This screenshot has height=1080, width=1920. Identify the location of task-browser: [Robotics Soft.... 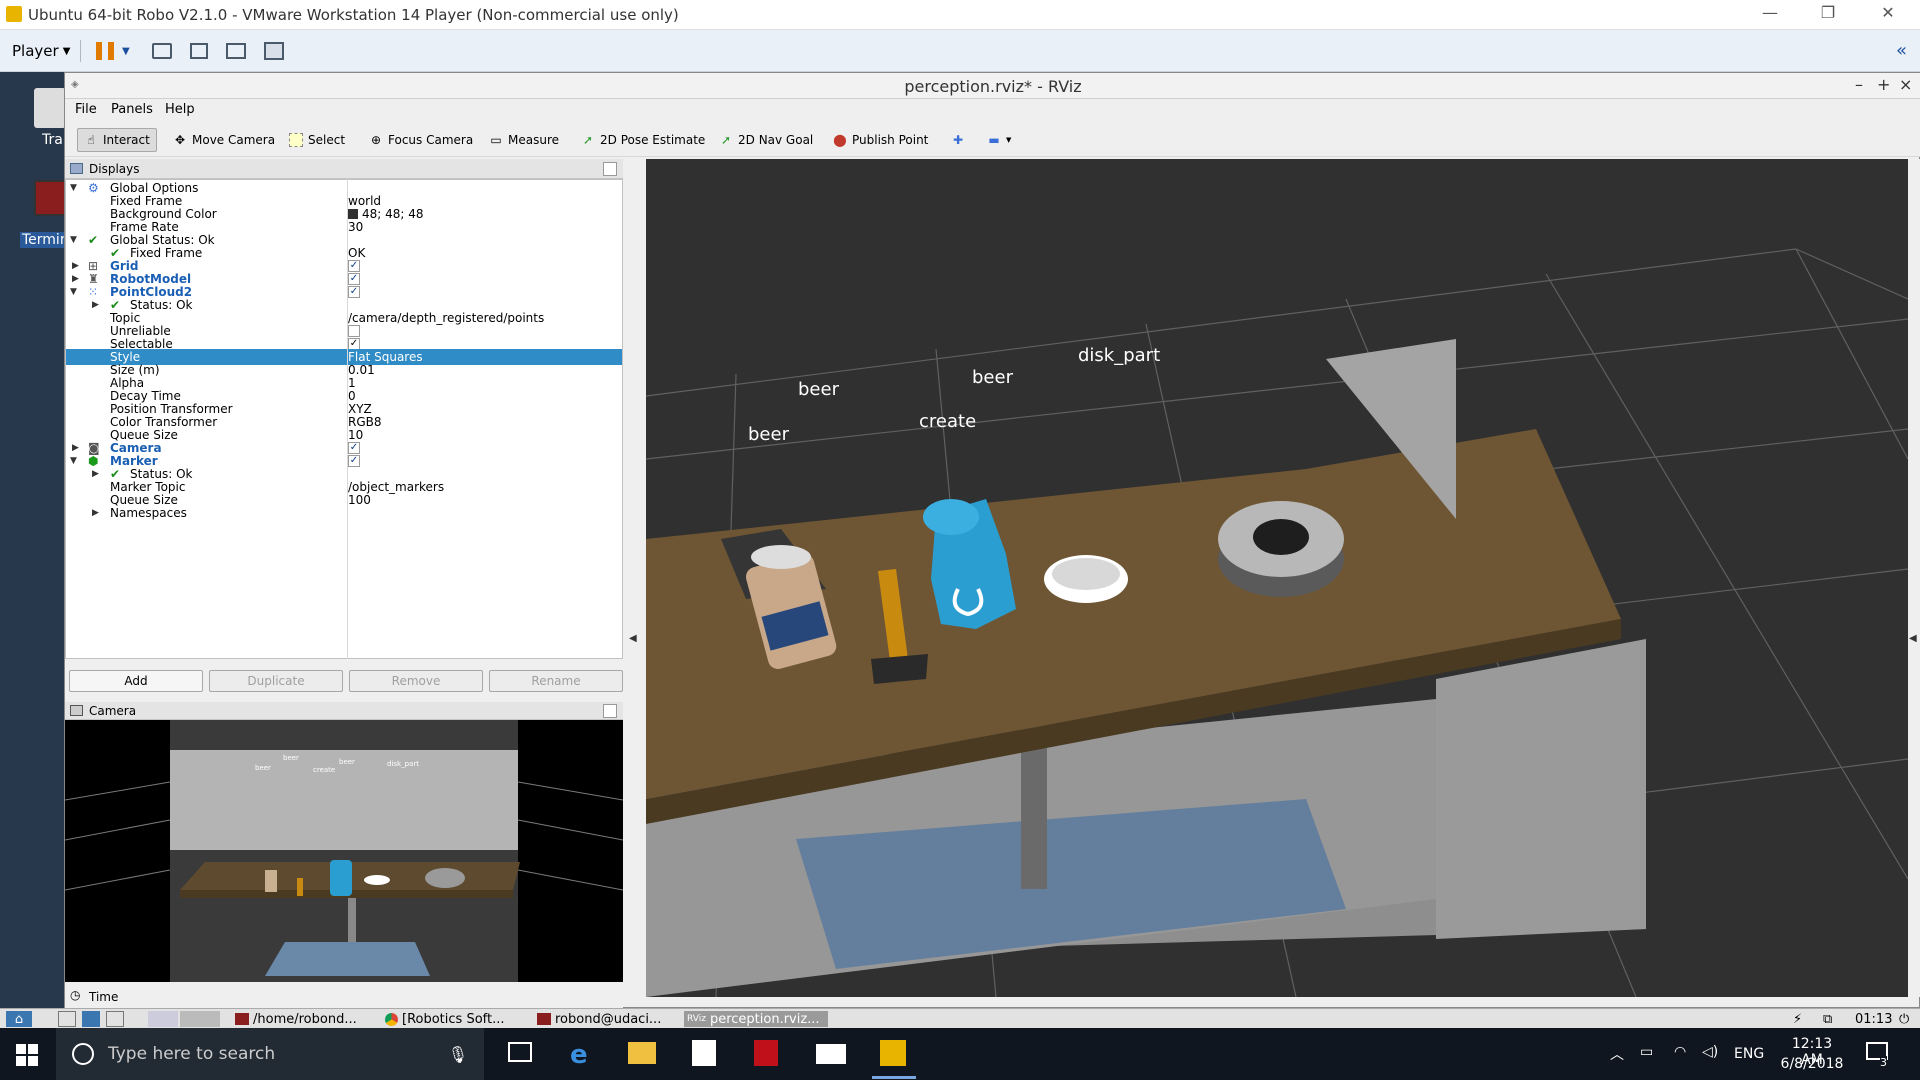
(452, 1019).